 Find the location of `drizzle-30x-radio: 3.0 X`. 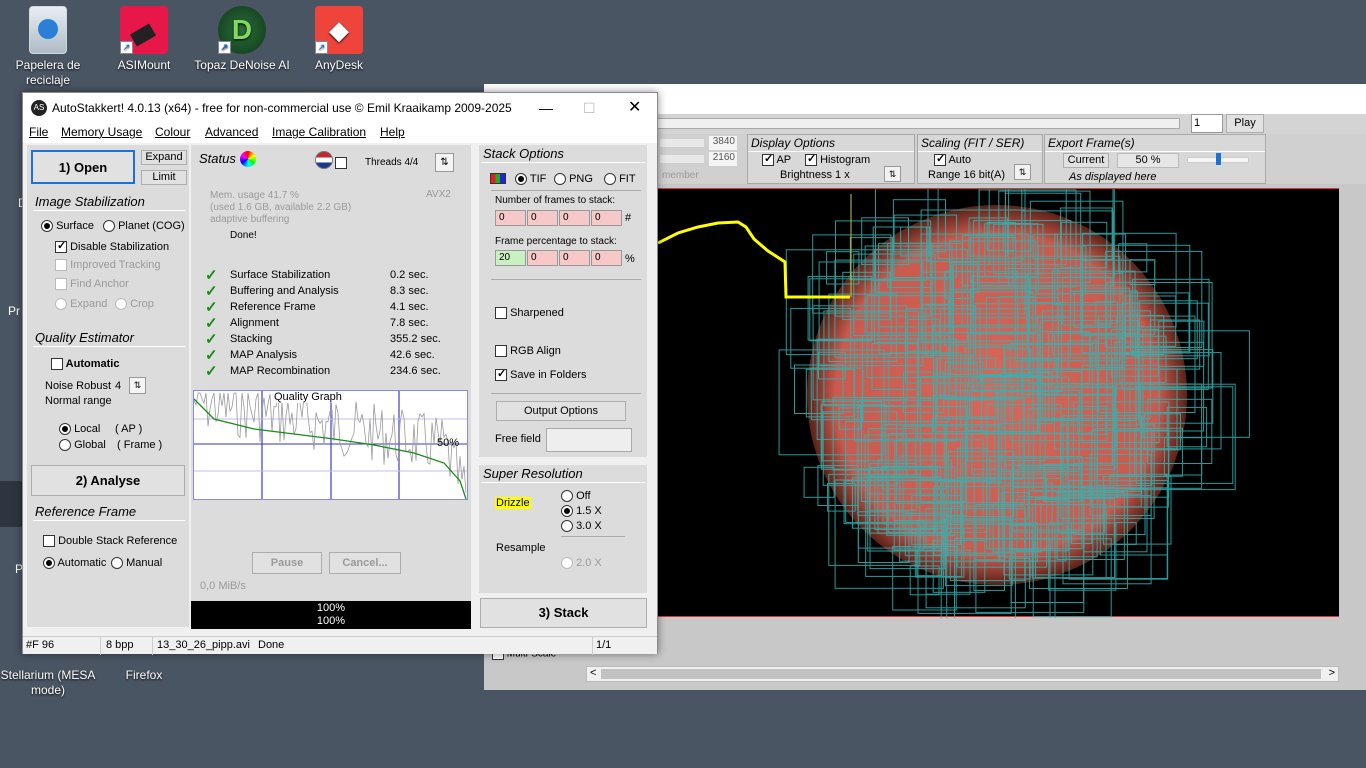

drizzle-30x-radio: 3.0 X is located at coordinates (581, 526).